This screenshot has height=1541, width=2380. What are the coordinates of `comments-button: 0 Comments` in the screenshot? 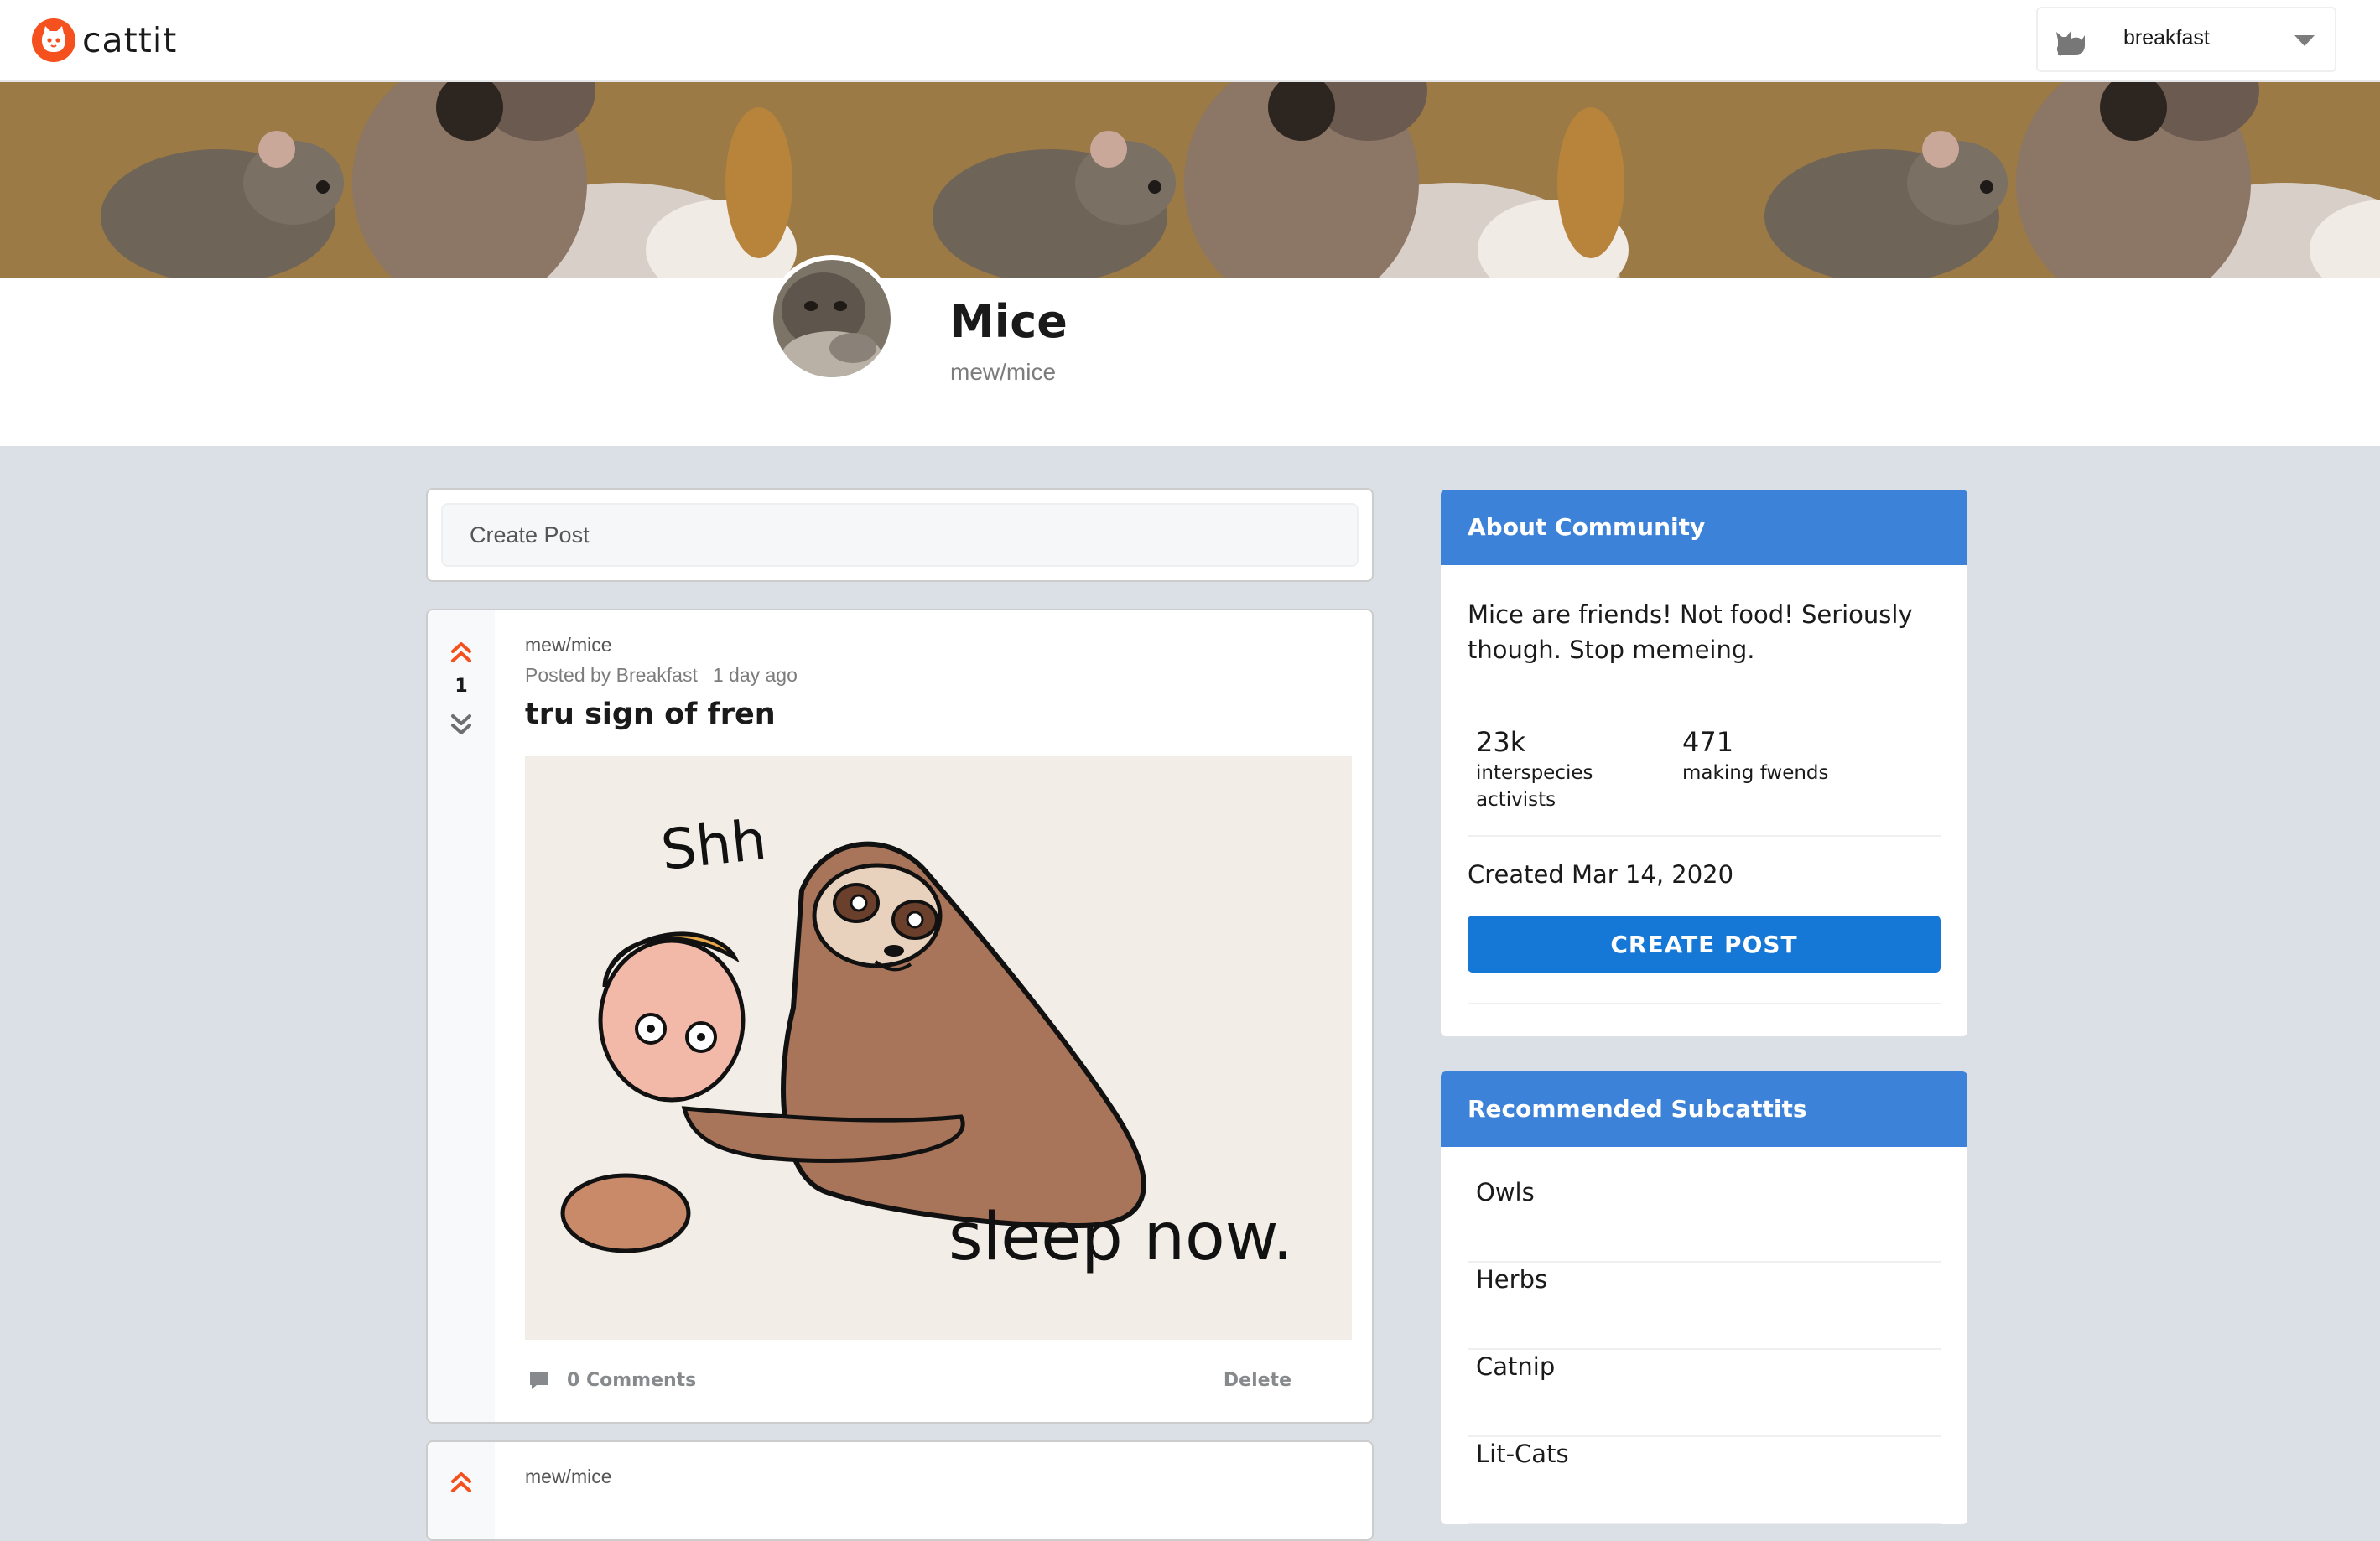 It's located at (612, 1380).